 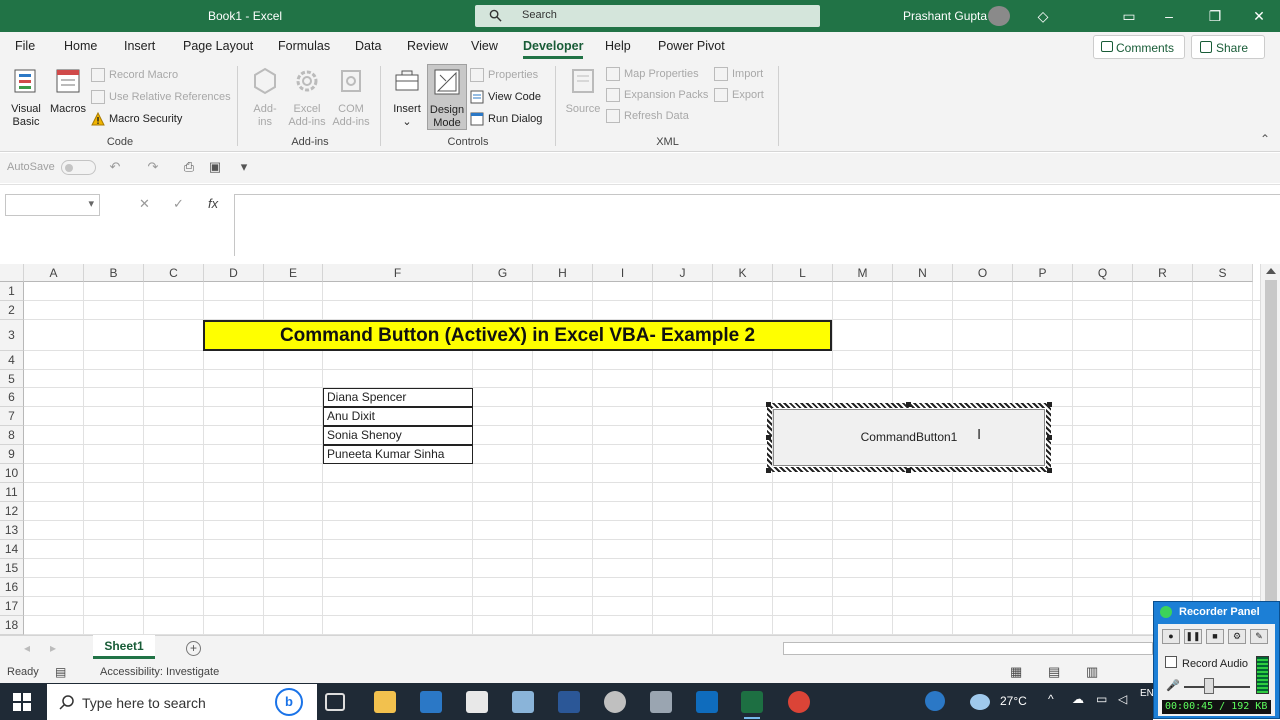 What do you see at coordinates (12, 435) in the screenshot?
I see `row-header: 8` at bounding box center [12, 435].